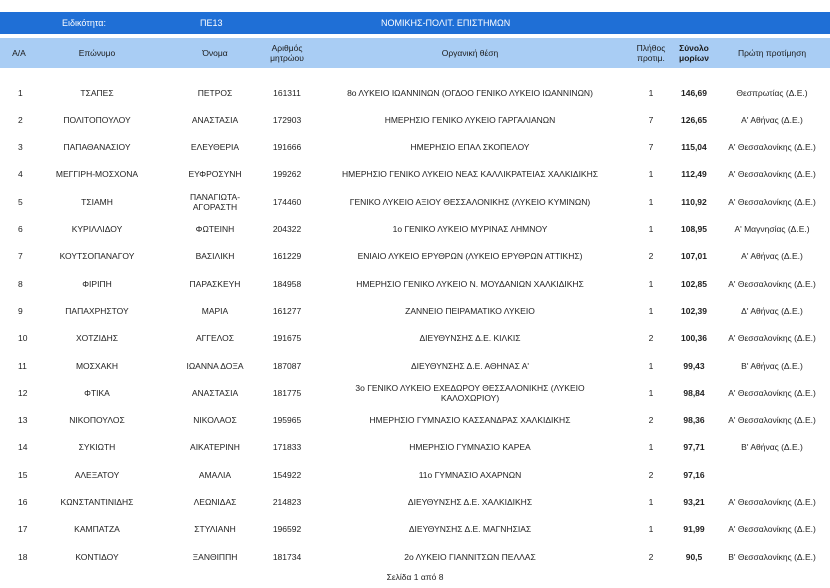 This screenshot has height=588, width=830. Describe the element at coordinates (215, 529) in the screenshot. I see `cell-name: ΣΤΥΛΙΑΝΗ` at that location.